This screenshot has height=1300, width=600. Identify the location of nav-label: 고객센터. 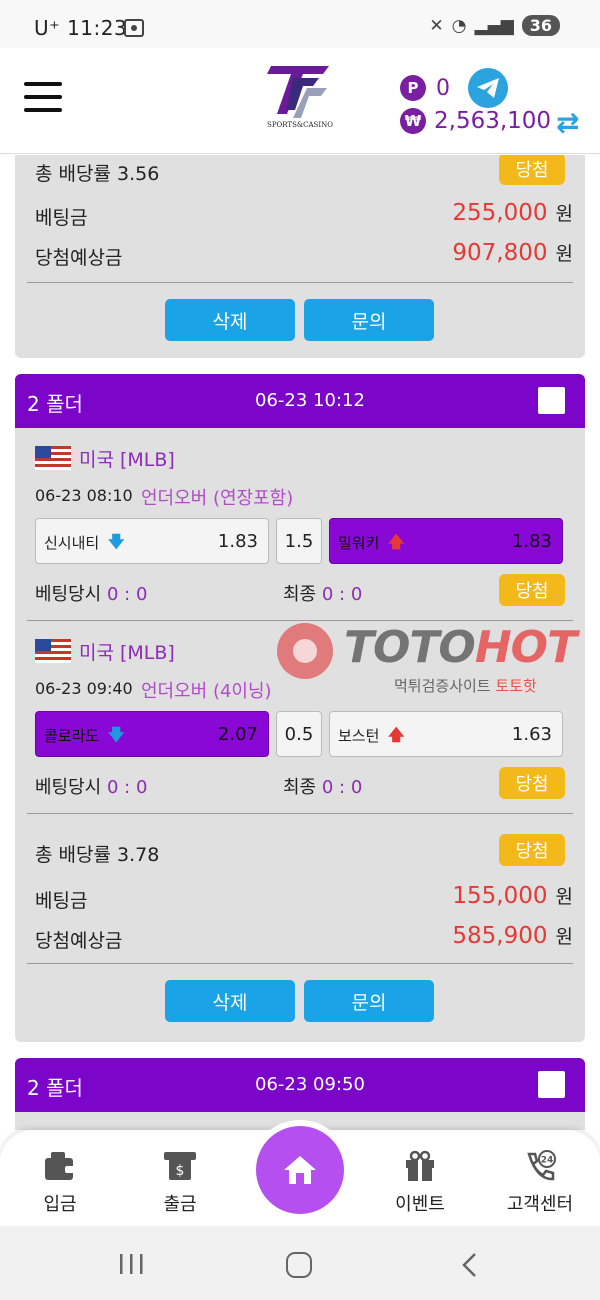
(540, 1204).